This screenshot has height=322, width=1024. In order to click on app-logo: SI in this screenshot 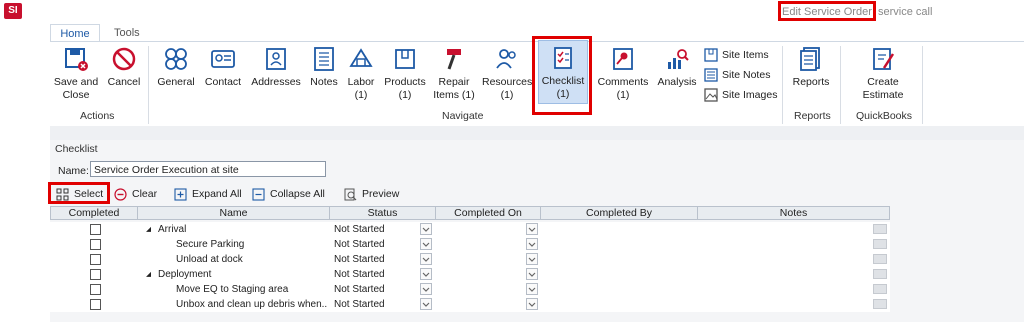, I will do `click(13, 11)`.